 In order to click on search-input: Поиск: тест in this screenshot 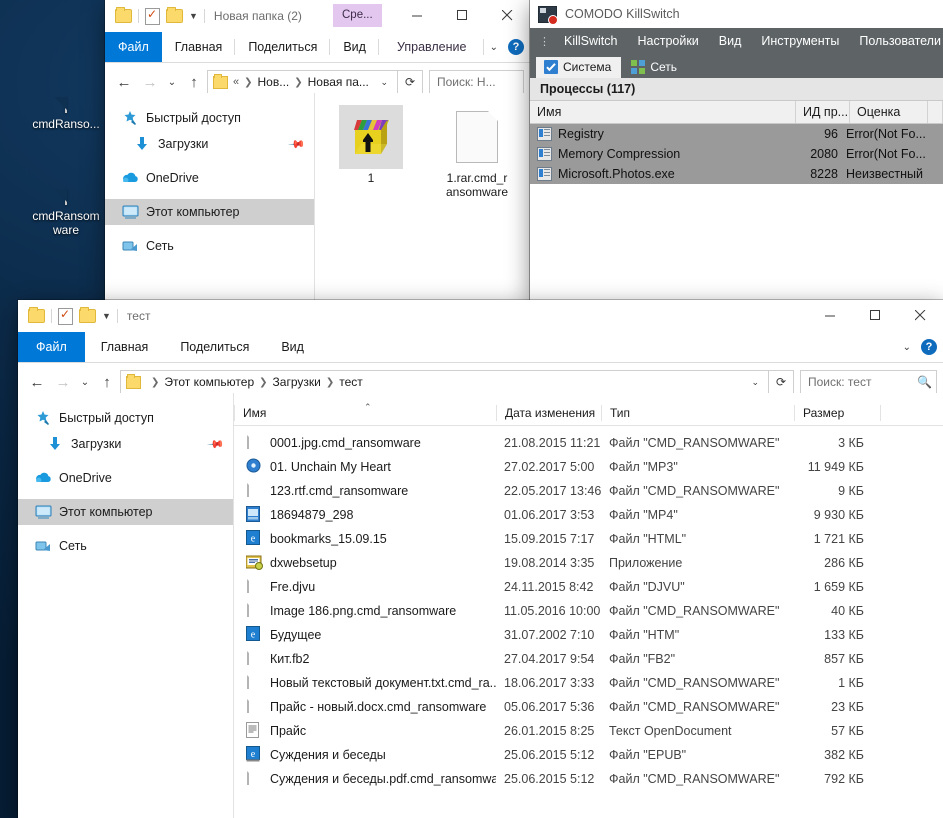, I will do `click(862, 382)`.